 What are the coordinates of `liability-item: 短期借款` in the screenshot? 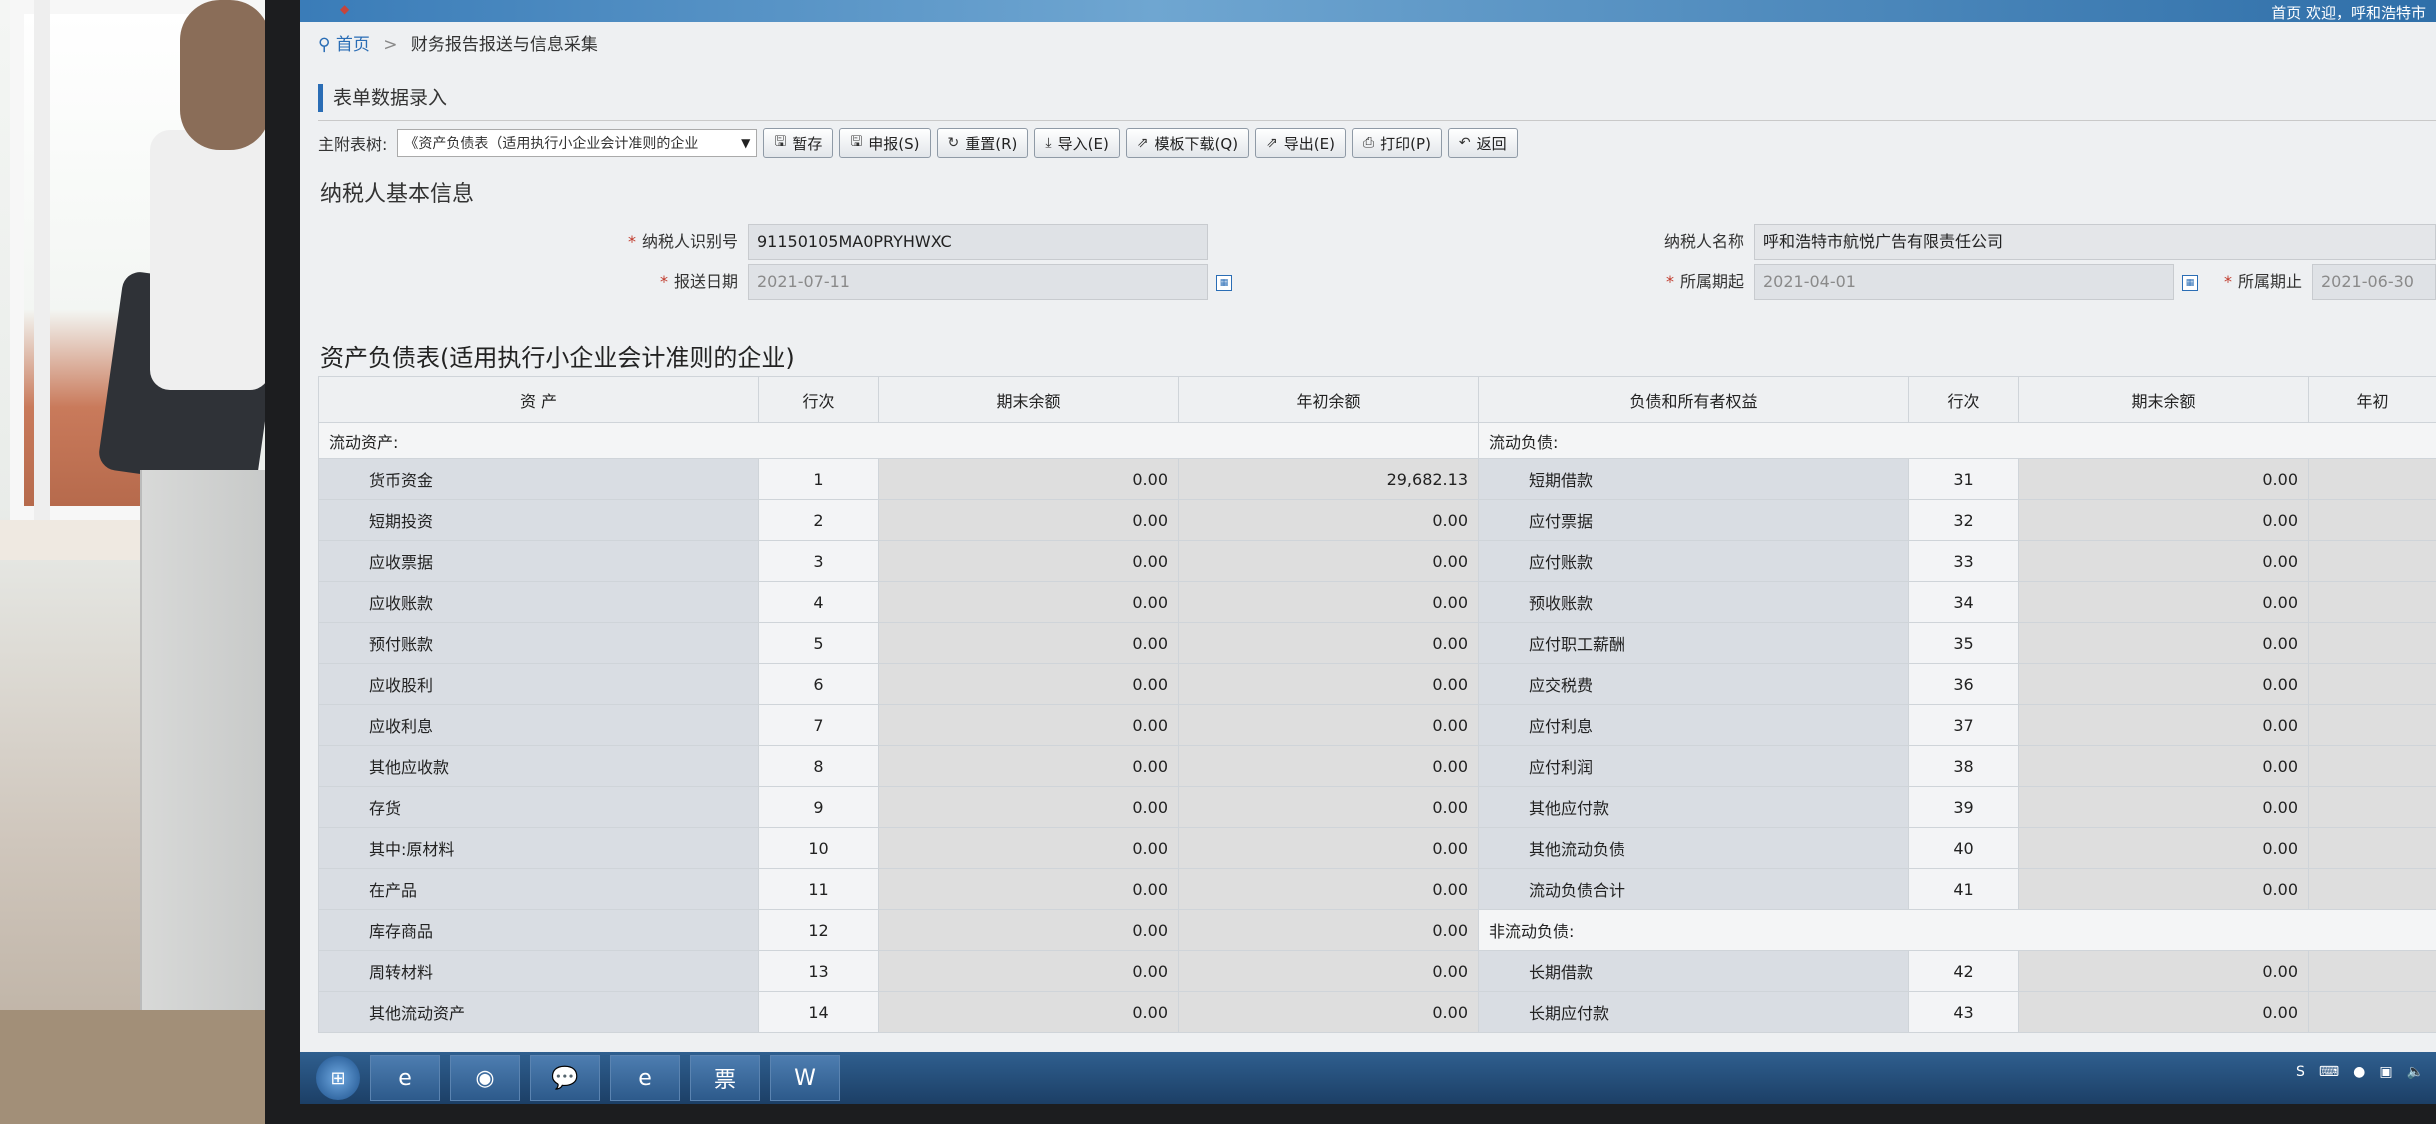 It's located at (1693, 479).